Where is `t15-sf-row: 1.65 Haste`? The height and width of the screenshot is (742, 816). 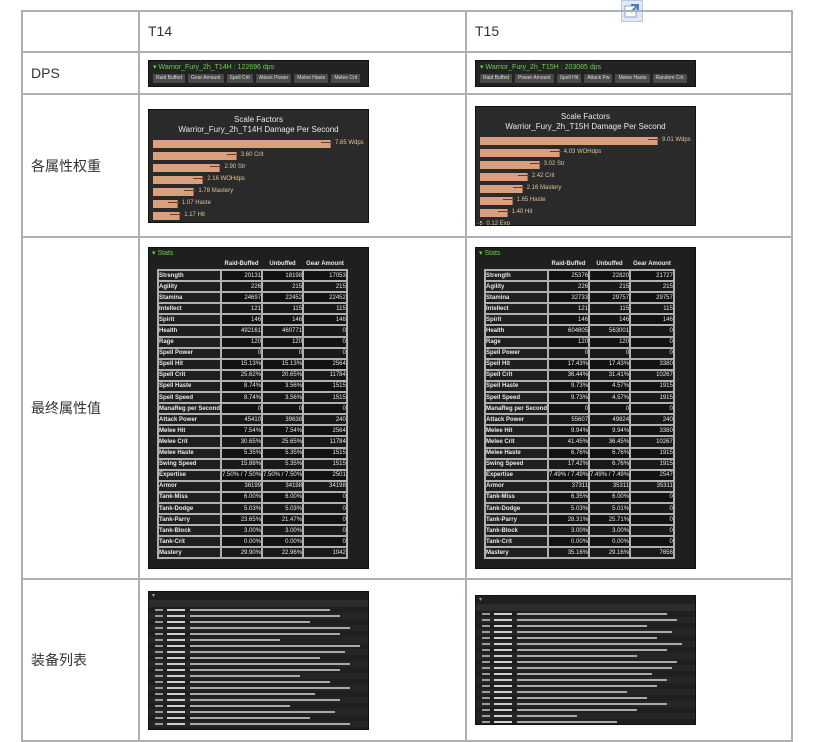 t15-sf-row: 1.65 Haste is located at coordinates (585, 200).